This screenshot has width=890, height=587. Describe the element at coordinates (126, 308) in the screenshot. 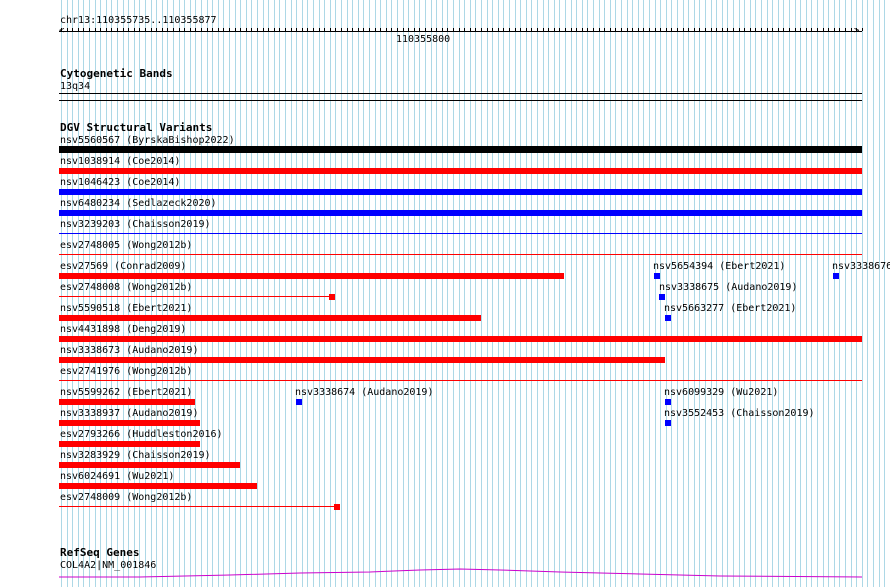

I see `feature-label: nsv5590518 (Ebert2021)` at that location.